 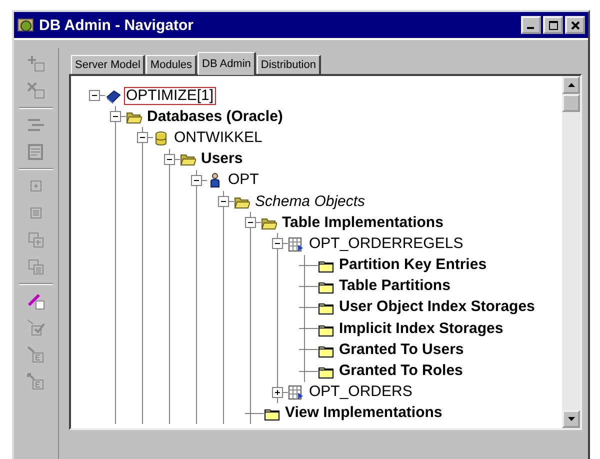 I want to click on maximize-button, so click(x=553, y=25).